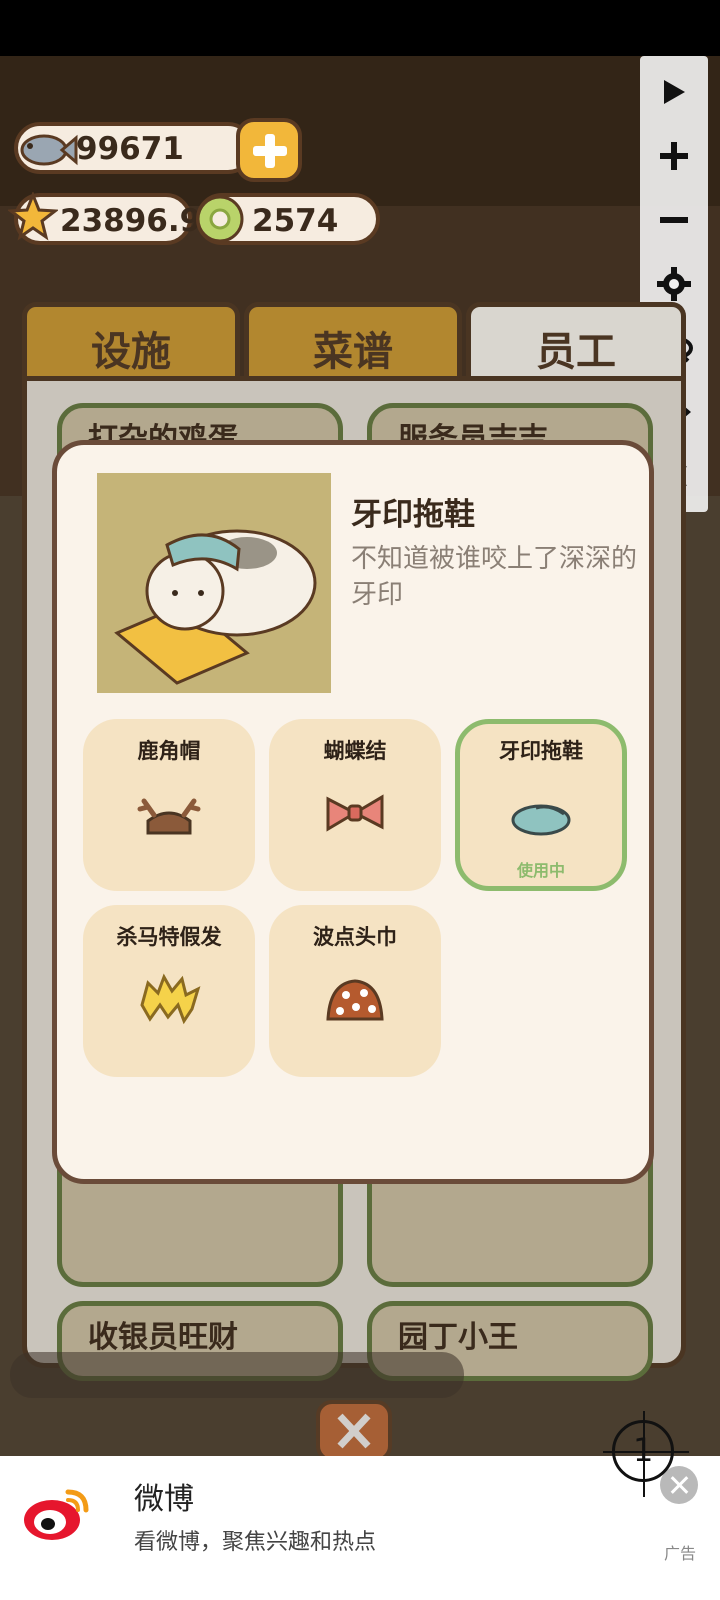 The height and width of the screenshot is (1600, 720). What do you see at coordinates (56, 1514) in the screenshot?
I see `weibo-logo-icon` at bounding box center [56, 1514].